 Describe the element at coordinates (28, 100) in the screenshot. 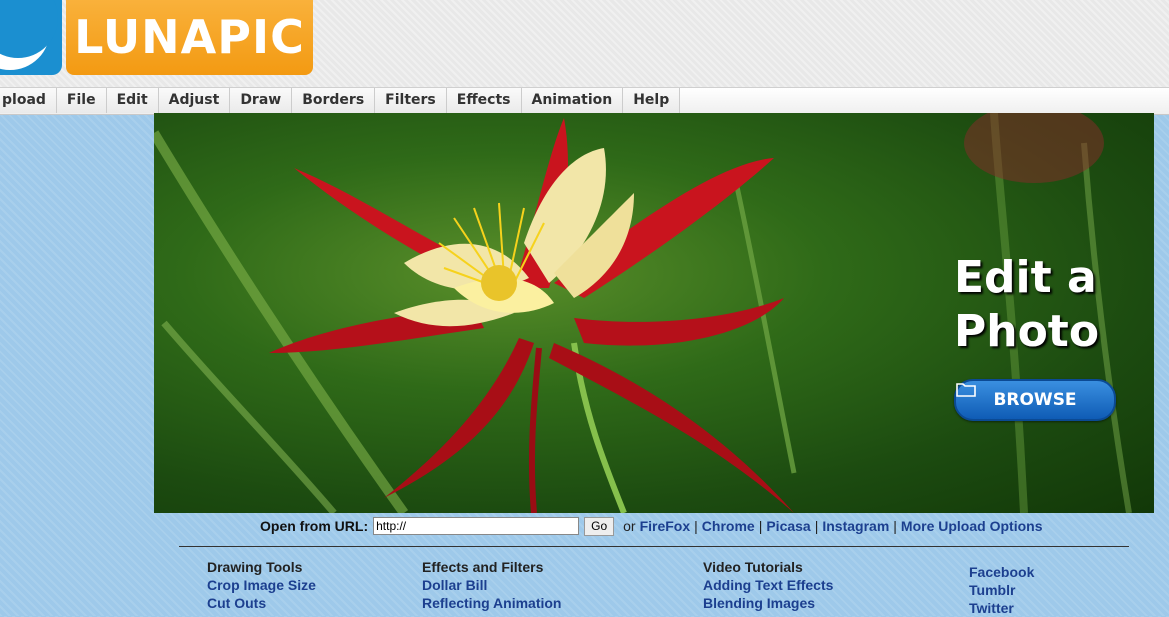

I see `menu-upload: pload` at that location.